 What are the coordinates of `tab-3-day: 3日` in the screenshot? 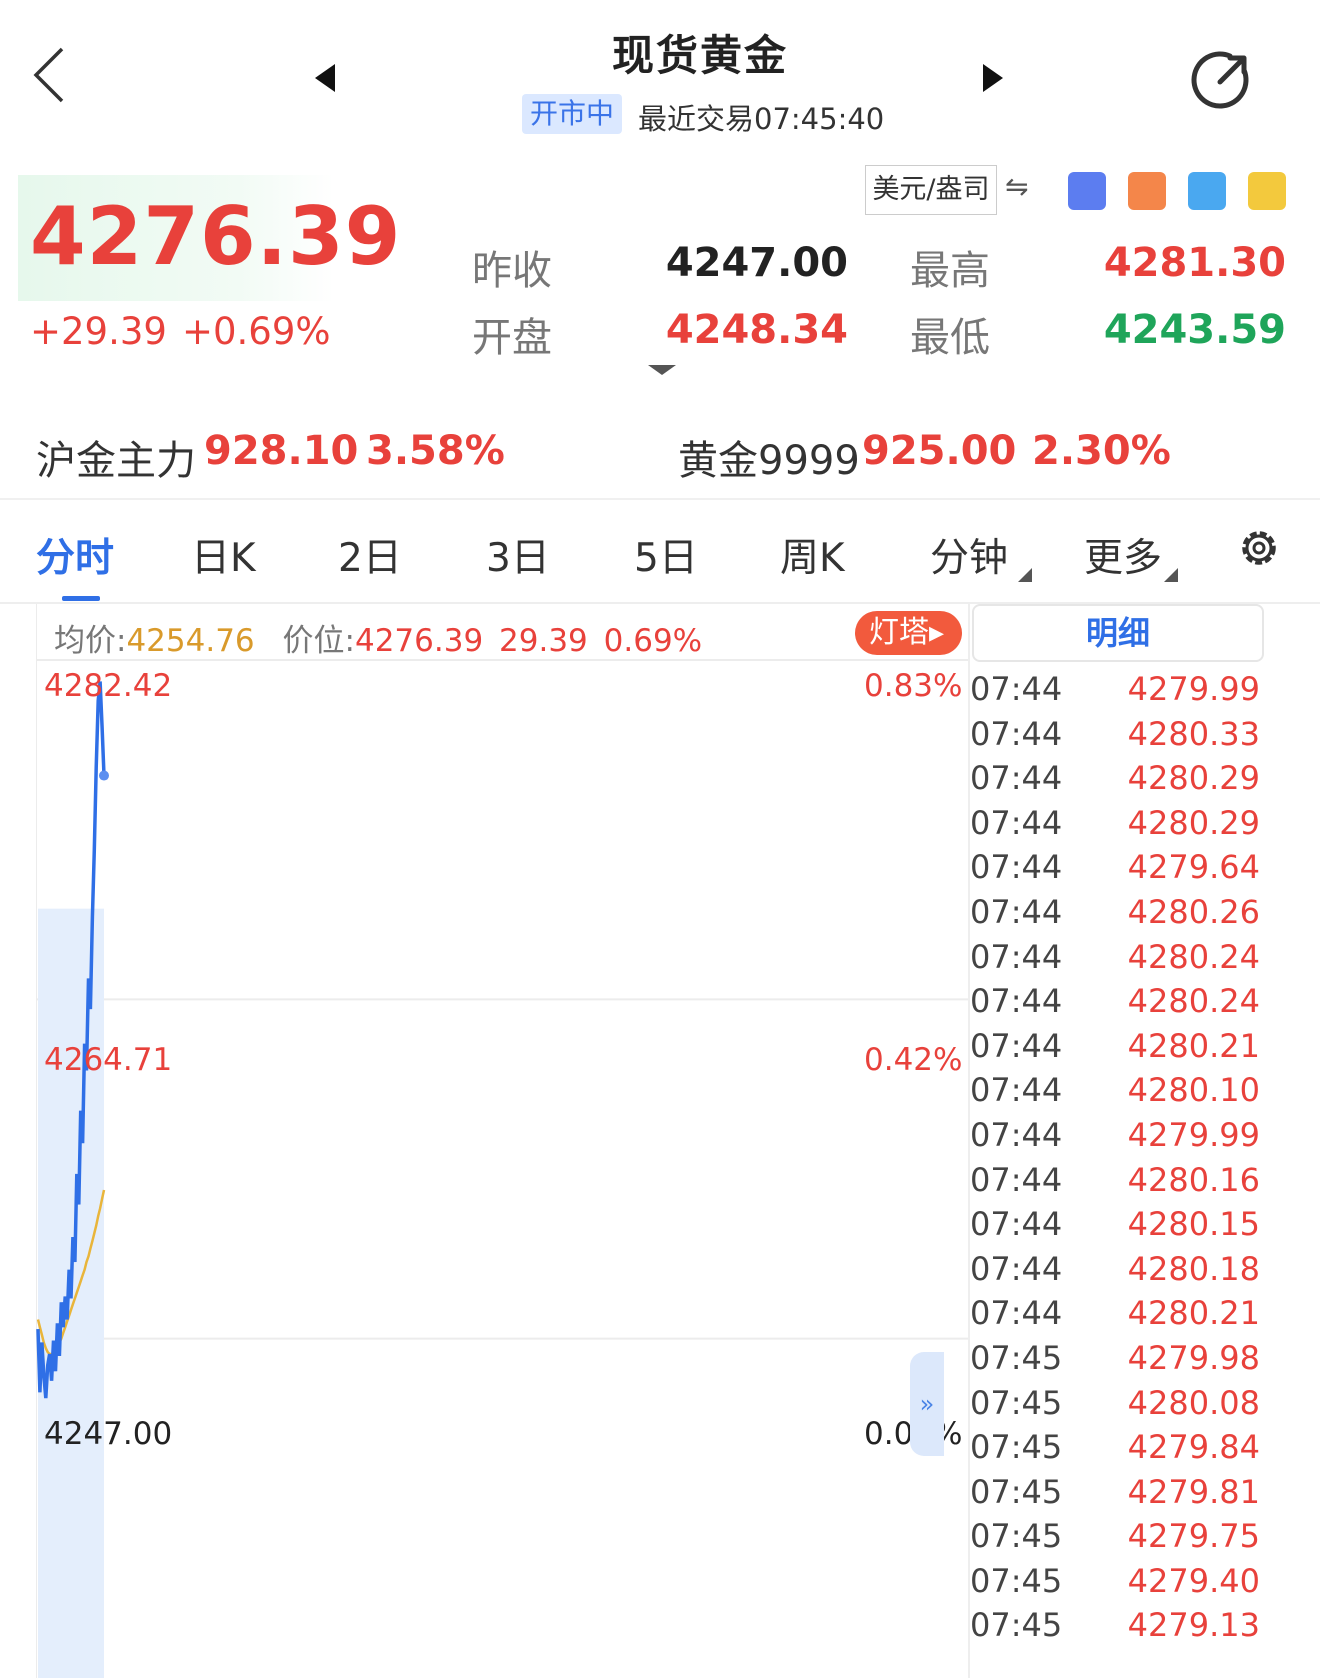 It's located at (518, 555).